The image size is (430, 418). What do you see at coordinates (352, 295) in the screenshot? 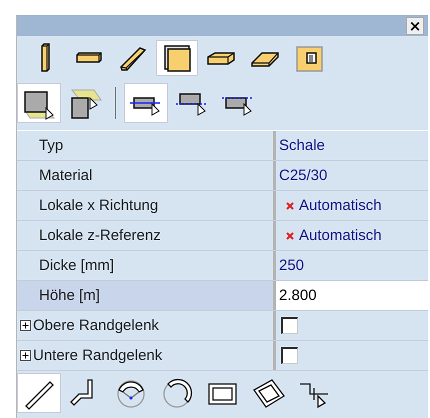
I see `height-field: 2.800` at bounding box center [352, 295].